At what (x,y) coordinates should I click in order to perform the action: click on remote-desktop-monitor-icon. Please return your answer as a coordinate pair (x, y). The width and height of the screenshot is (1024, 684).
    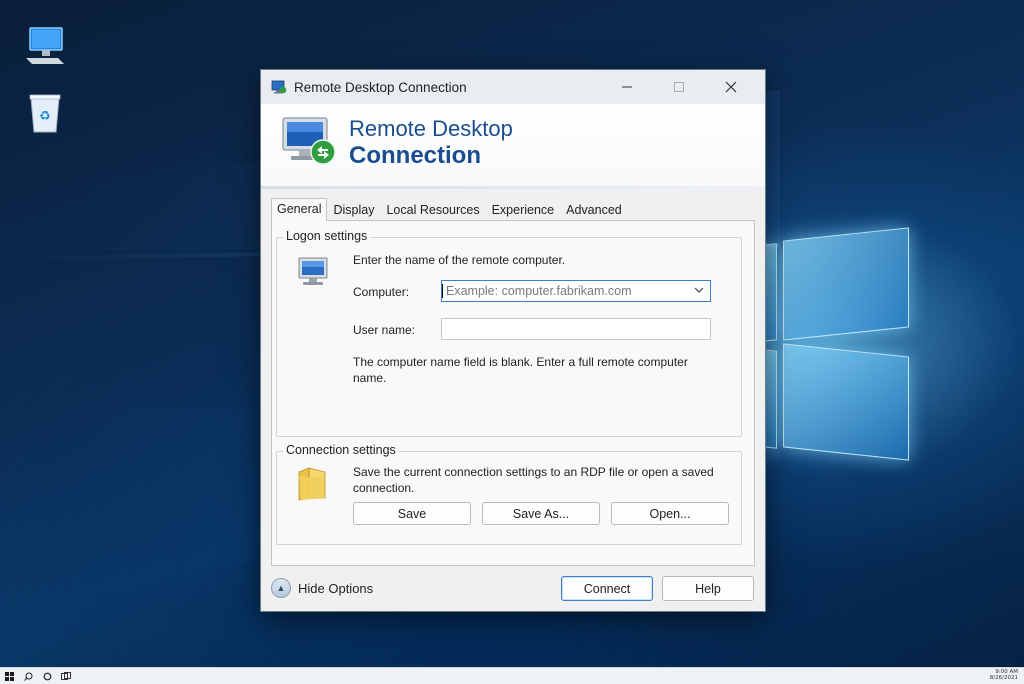
    Looking at the image, I should click on (309, 141).